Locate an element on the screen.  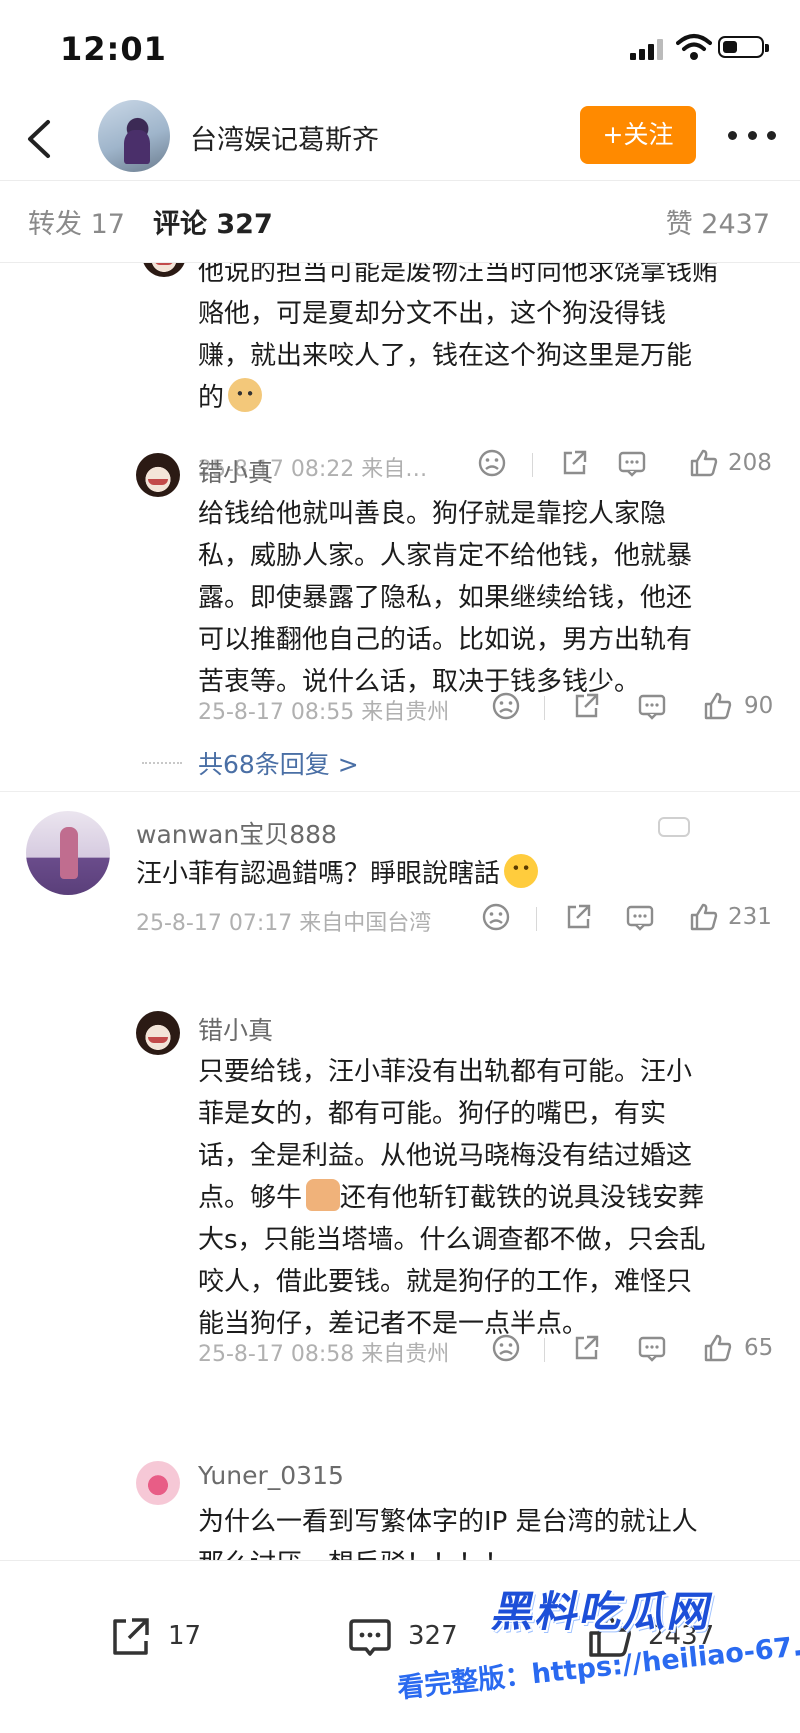
comment-time-location: 25-8-17 08:58 来自贵州 is located at coordinates (324, 1354).